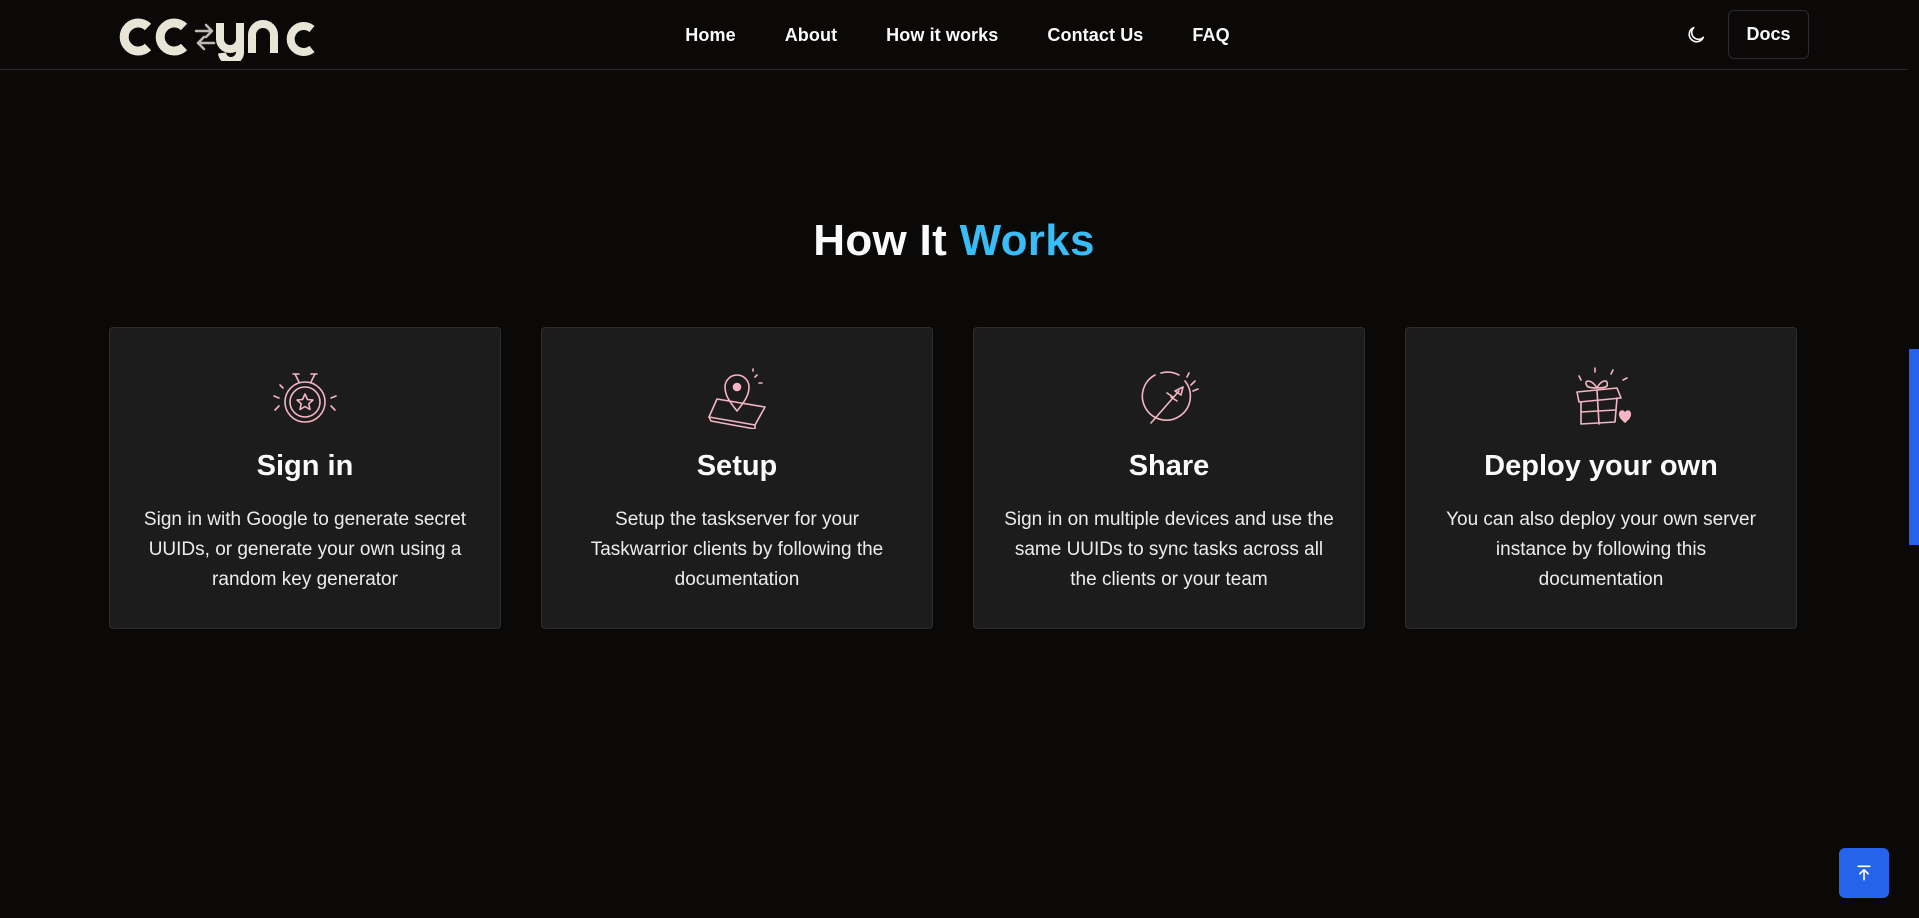  Describe the element at coordinates (305, 466) in the screenshot. I see `card-title: Sign in` at that location.